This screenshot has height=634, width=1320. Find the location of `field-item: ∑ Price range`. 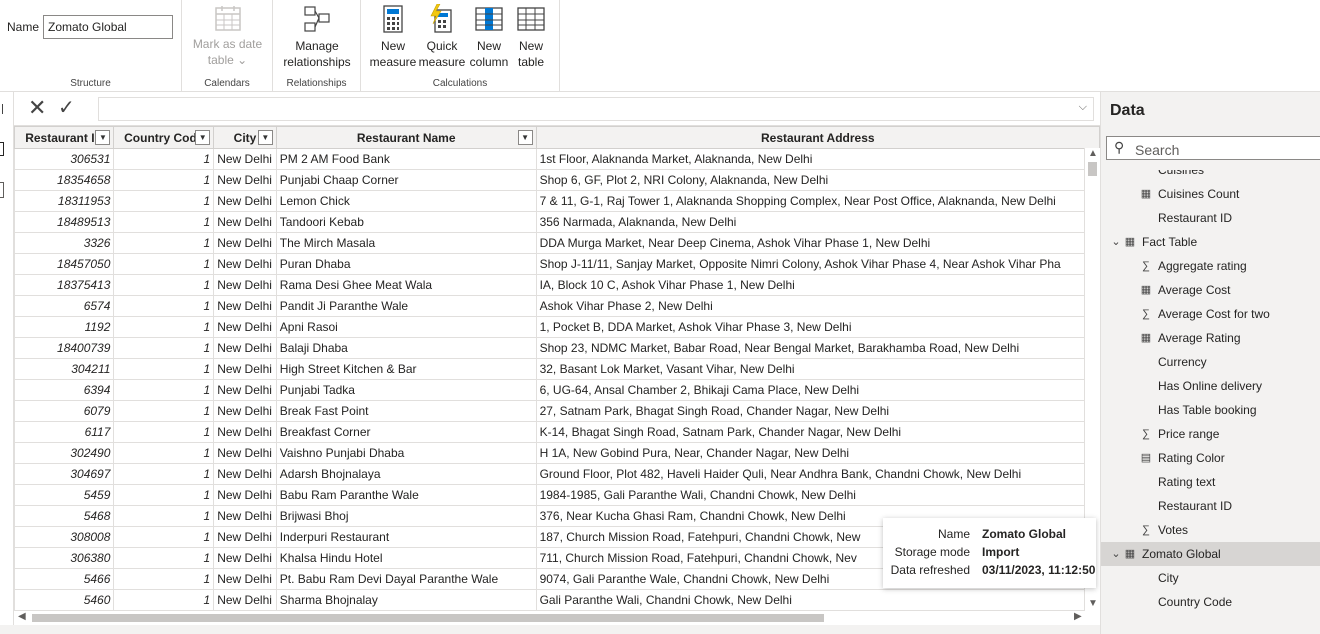

field-item: ∑ Price range is located at coordinates (1210, 434).